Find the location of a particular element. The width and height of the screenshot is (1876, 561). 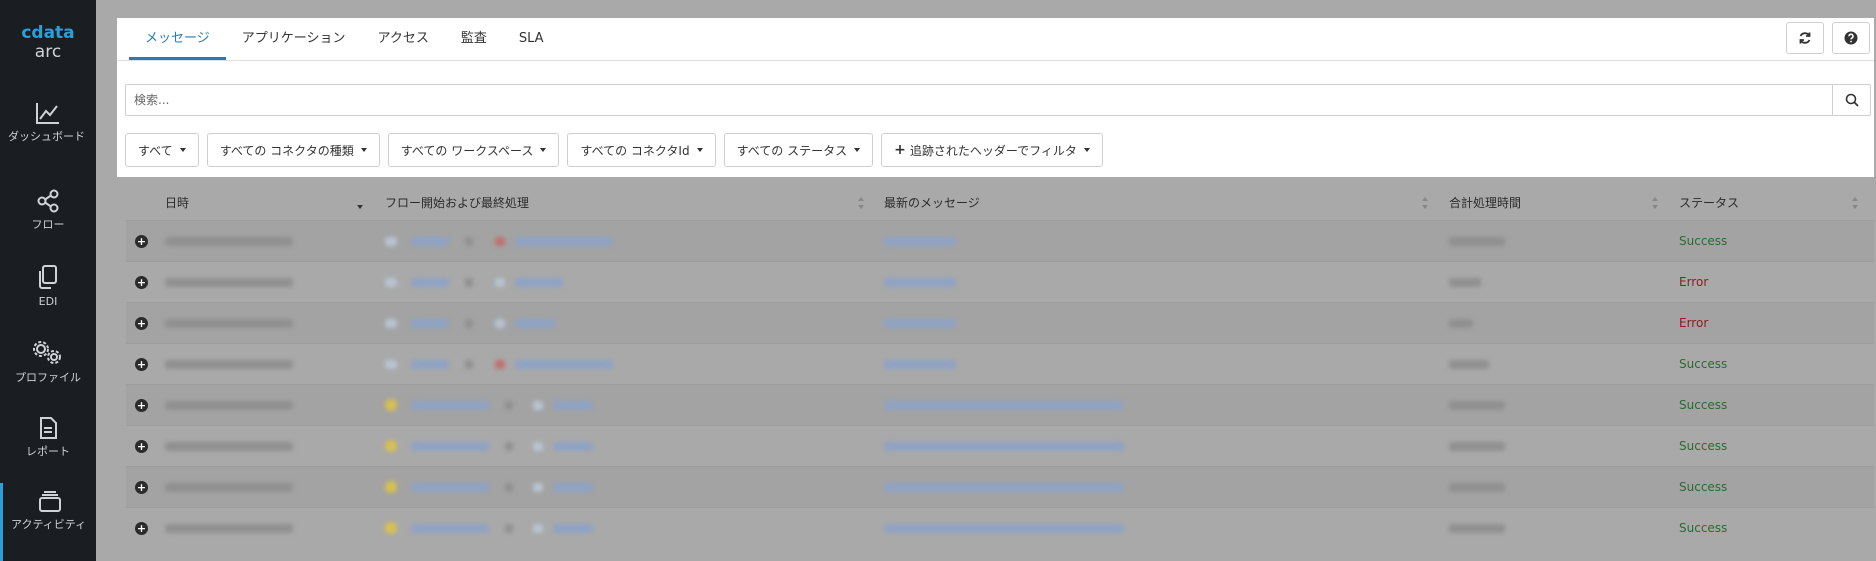

sort-desc-icon is located at coordinates (360, 203).